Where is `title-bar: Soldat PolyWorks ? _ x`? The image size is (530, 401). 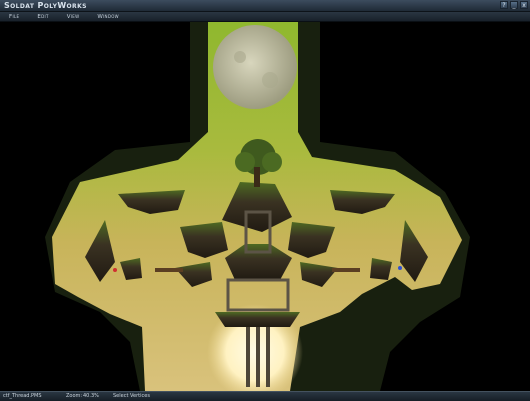 title-bar: Soldat PolyWorks ? _ x is located at coordinates (265, 6).